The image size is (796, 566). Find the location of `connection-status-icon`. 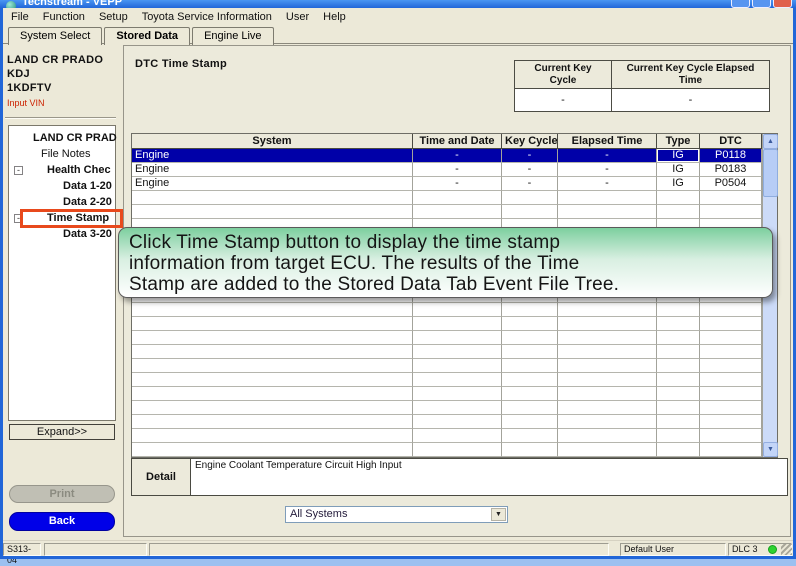

connection-status-icon is located at coordinates (772, 549).